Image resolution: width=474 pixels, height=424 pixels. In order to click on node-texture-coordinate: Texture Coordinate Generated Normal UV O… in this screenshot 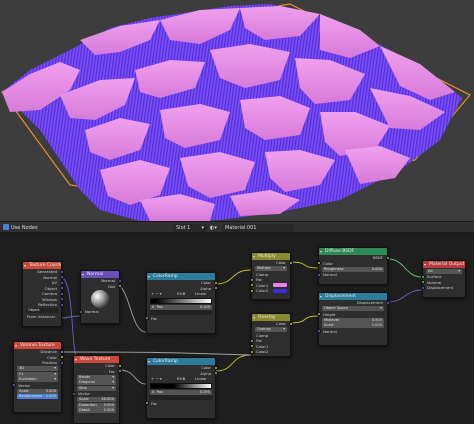, I will do `click(43, 294)`.